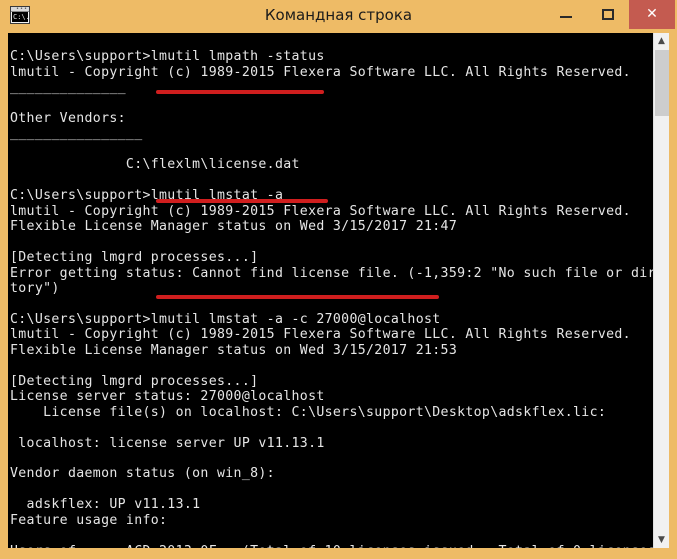  I want to click on close-button: ✕, so click(652, 14).